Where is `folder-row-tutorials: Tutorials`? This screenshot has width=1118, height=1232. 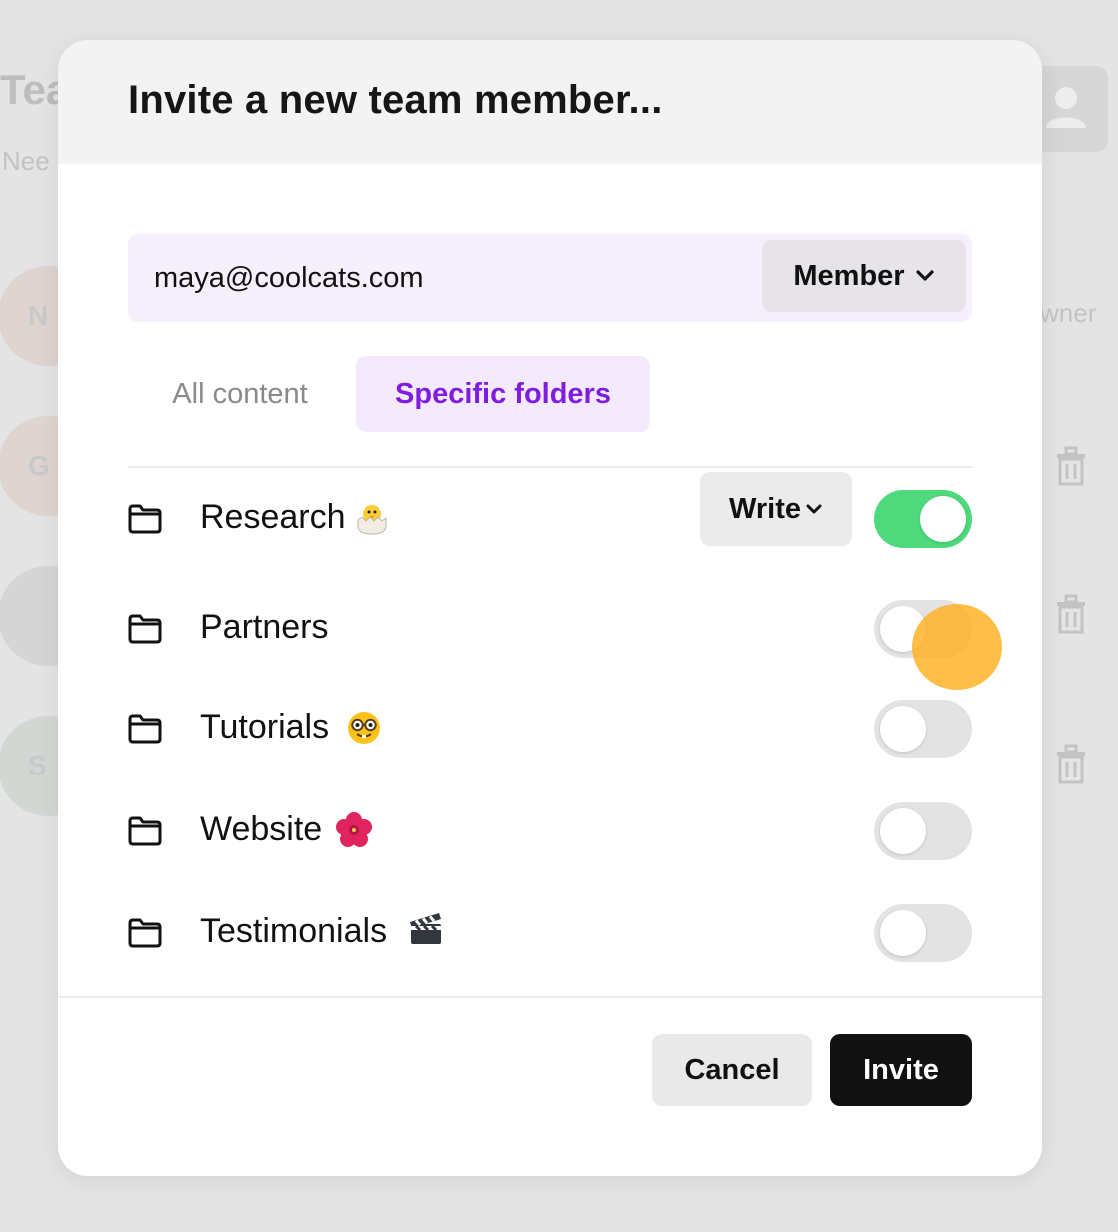 folder-row-tutorials: Tutorials is located at coordinates (550, 730).